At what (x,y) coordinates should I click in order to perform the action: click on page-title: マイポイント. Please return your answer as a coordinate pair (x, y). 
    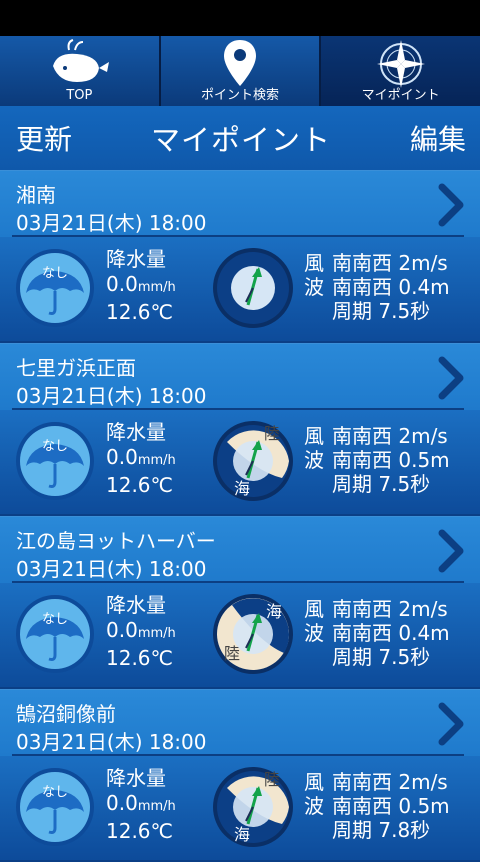
    Looking at the image, I should click on (240, 140).